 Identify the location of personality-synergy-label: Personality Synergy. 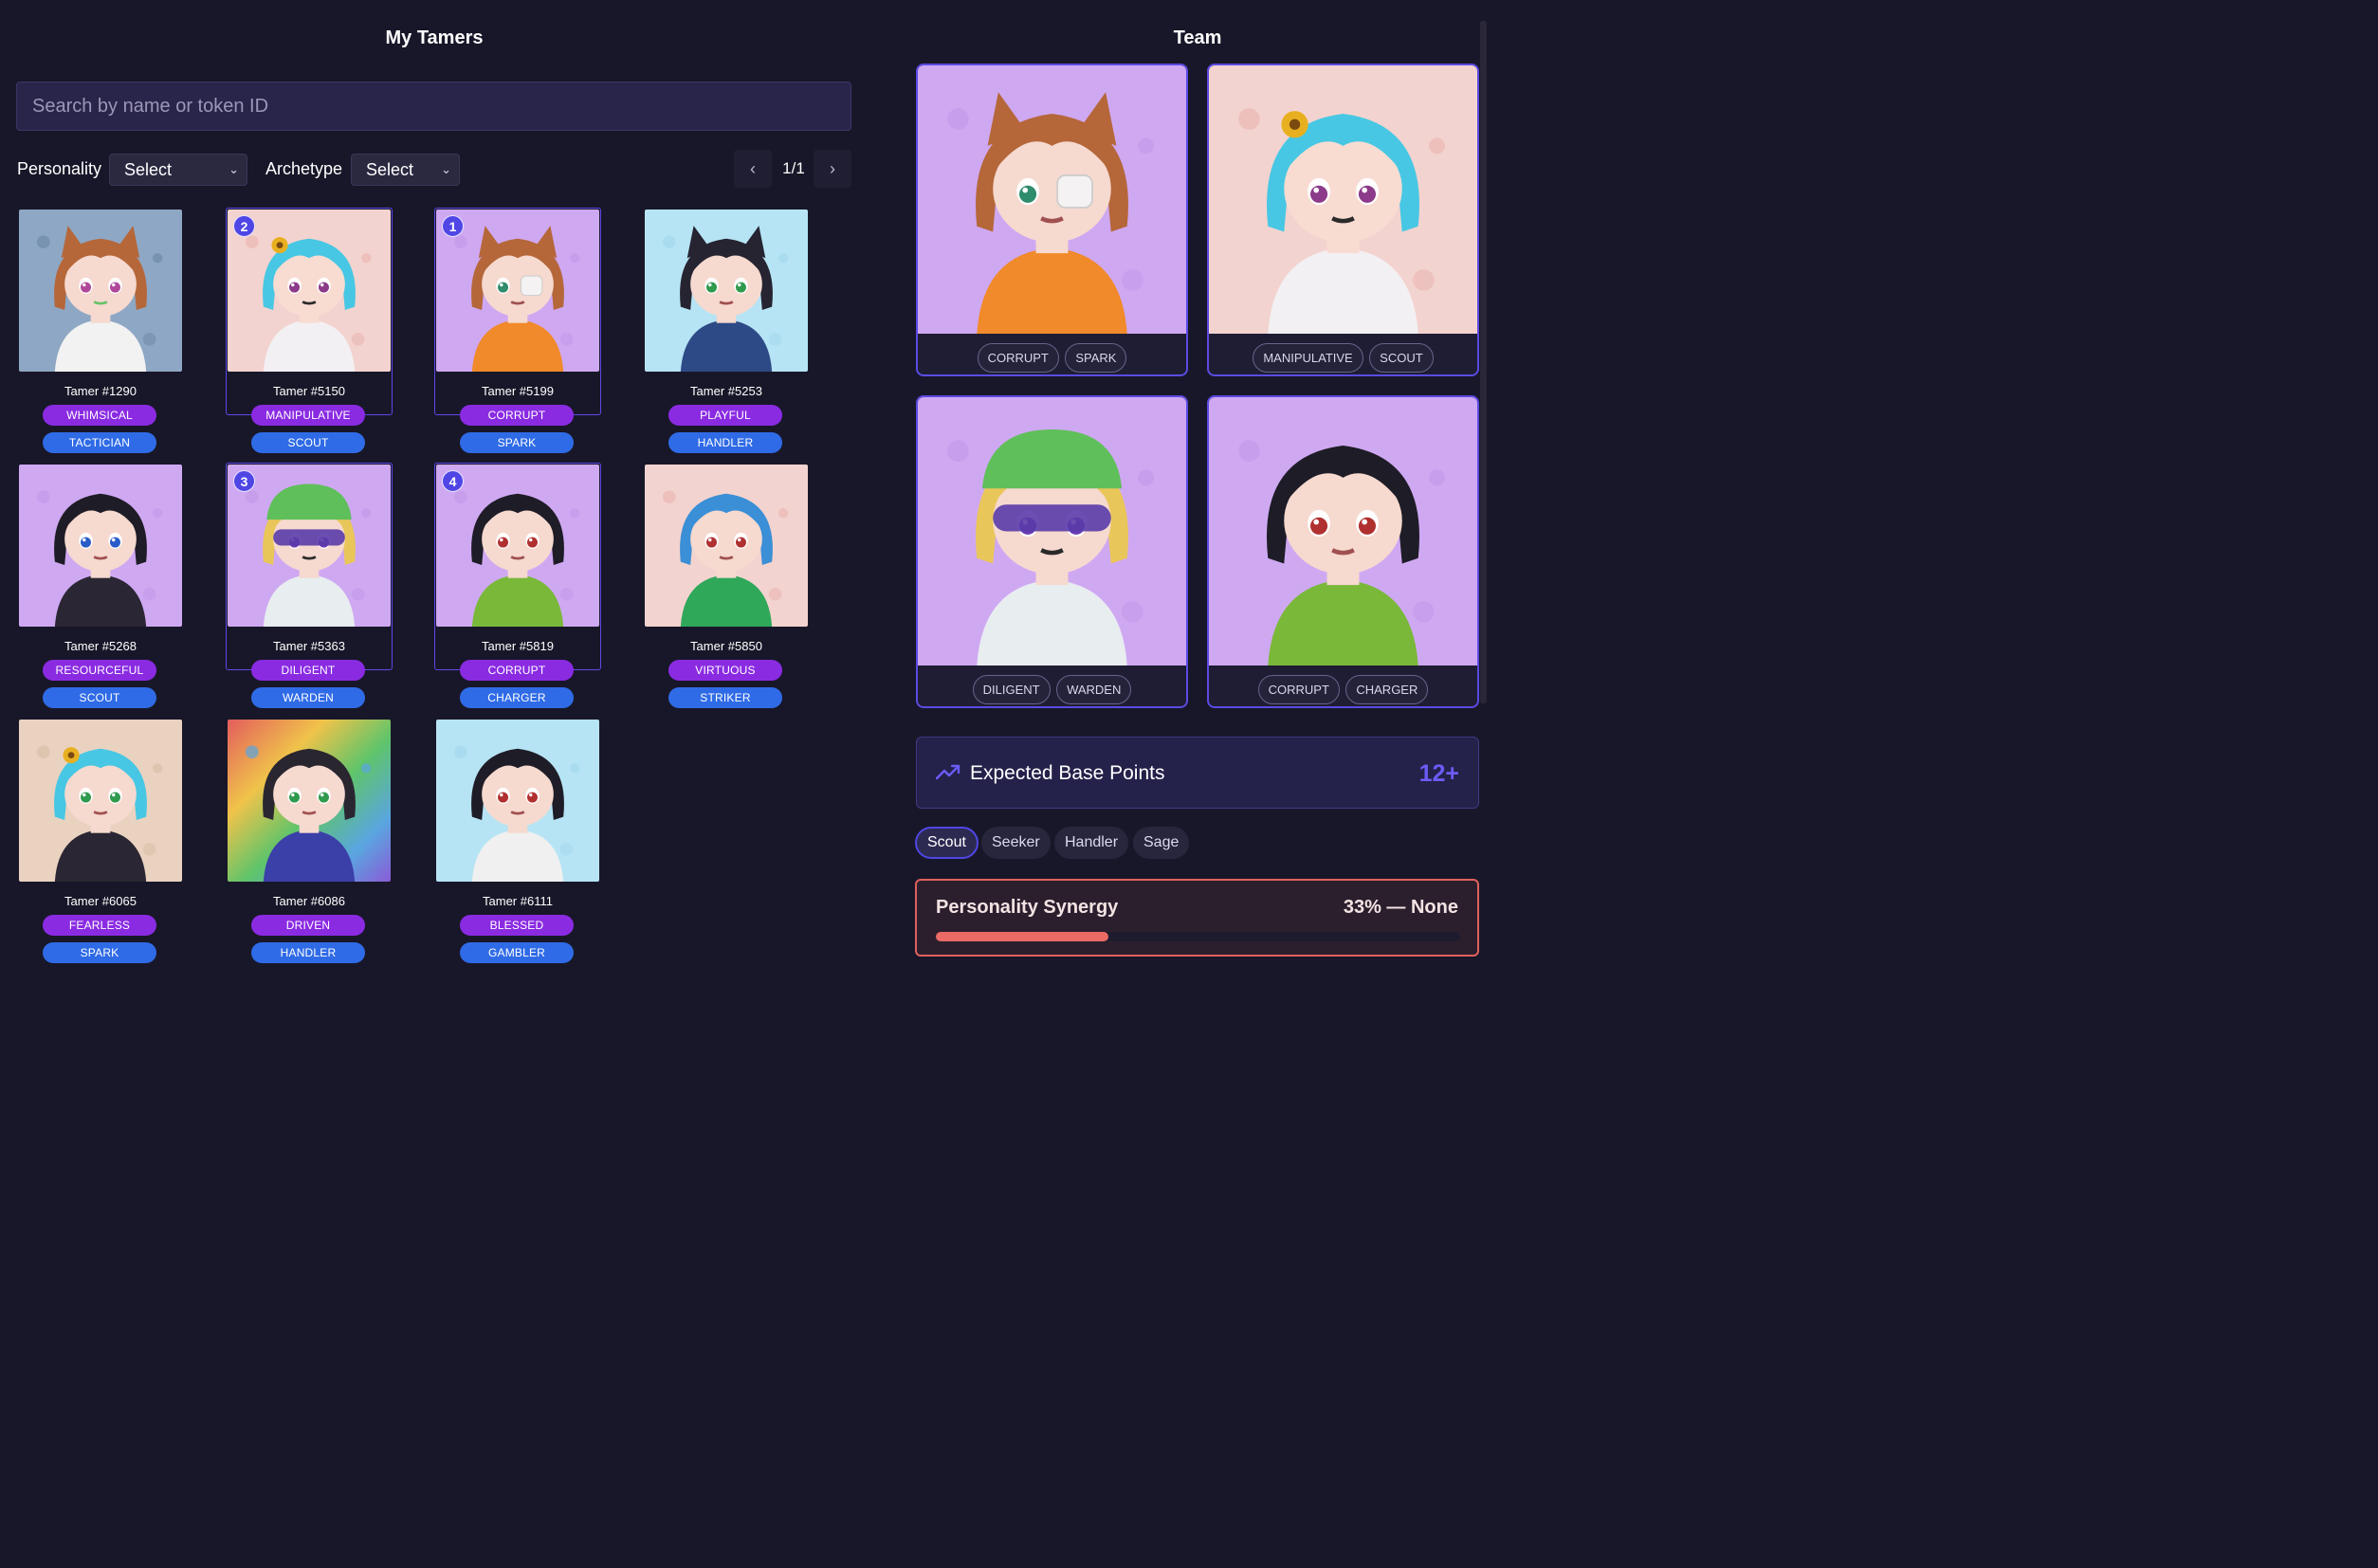
(1027, 907).